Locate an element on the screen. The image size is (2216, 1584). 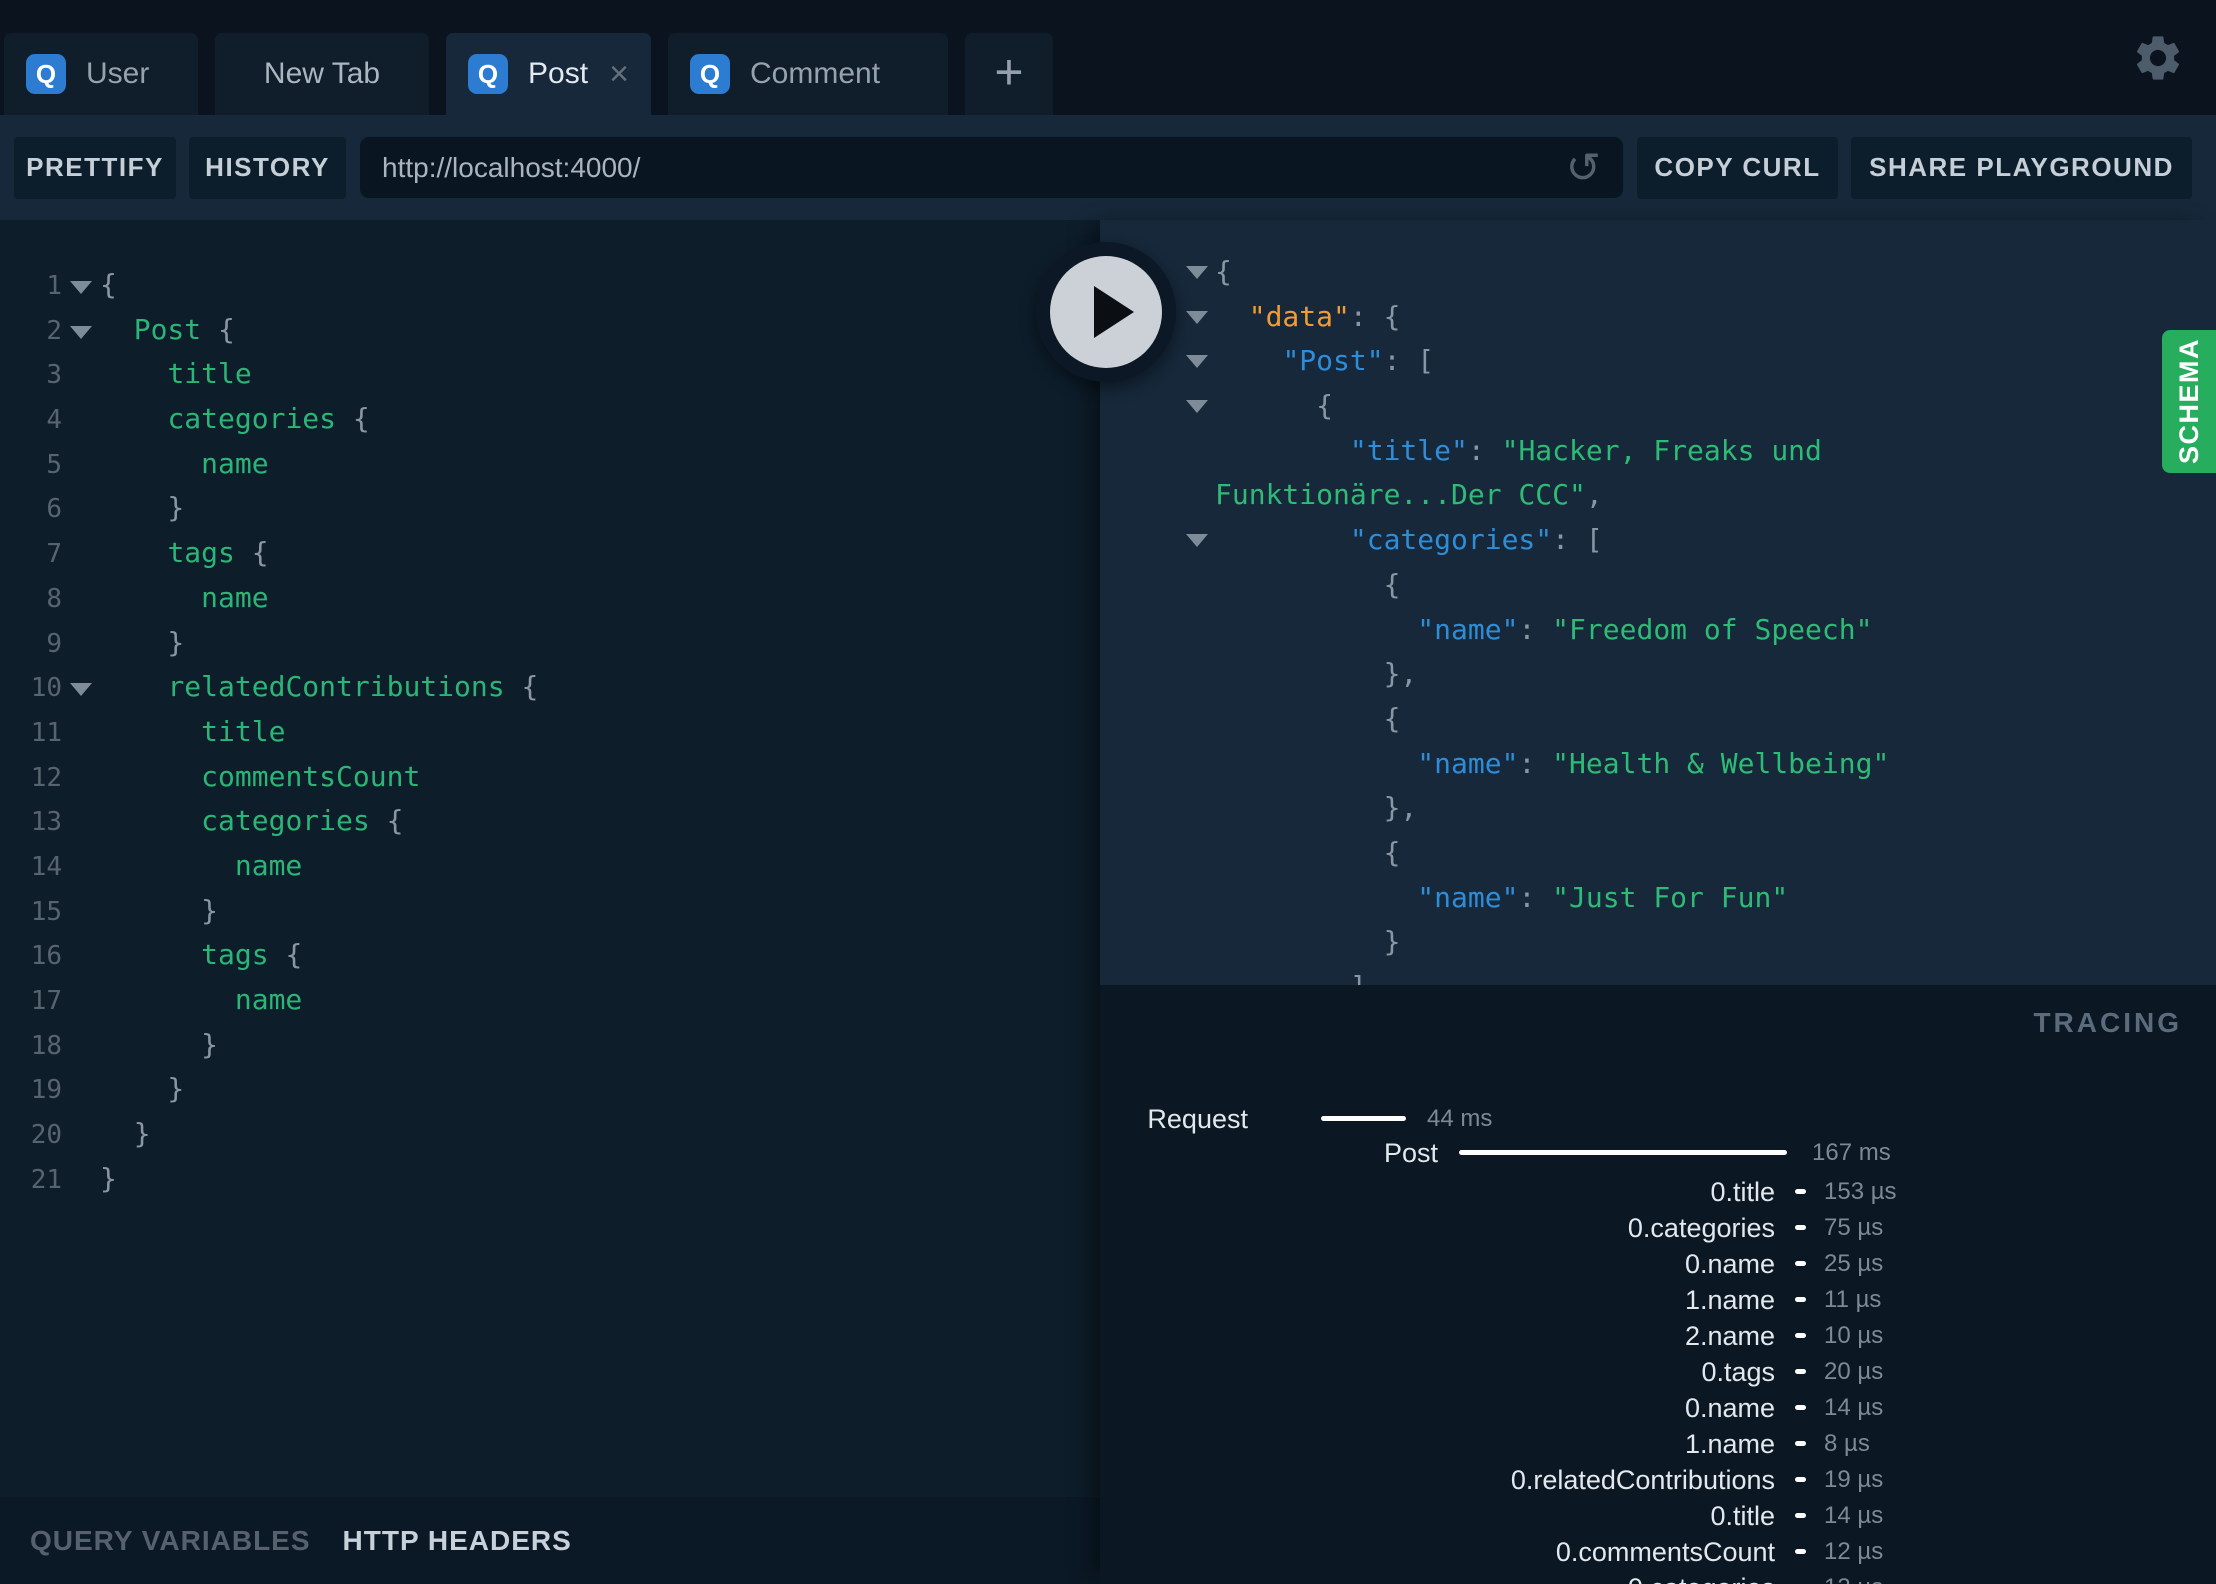
query-variables-tab: QUERY VARIABLES is located at coordinates (170, 1541).